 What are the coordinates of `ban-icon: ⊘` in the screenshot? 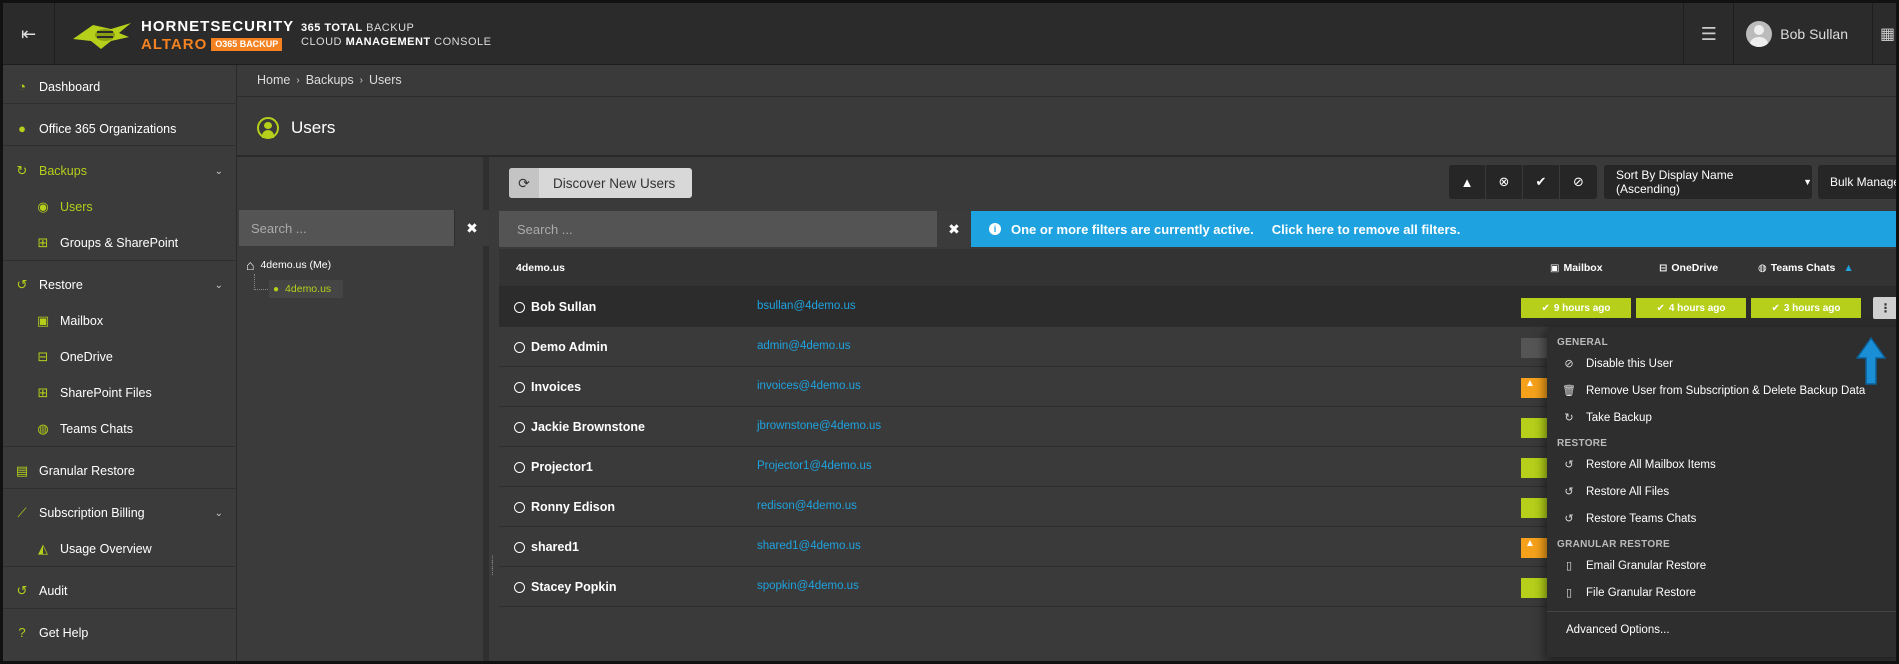 It's located at (1569, 364).